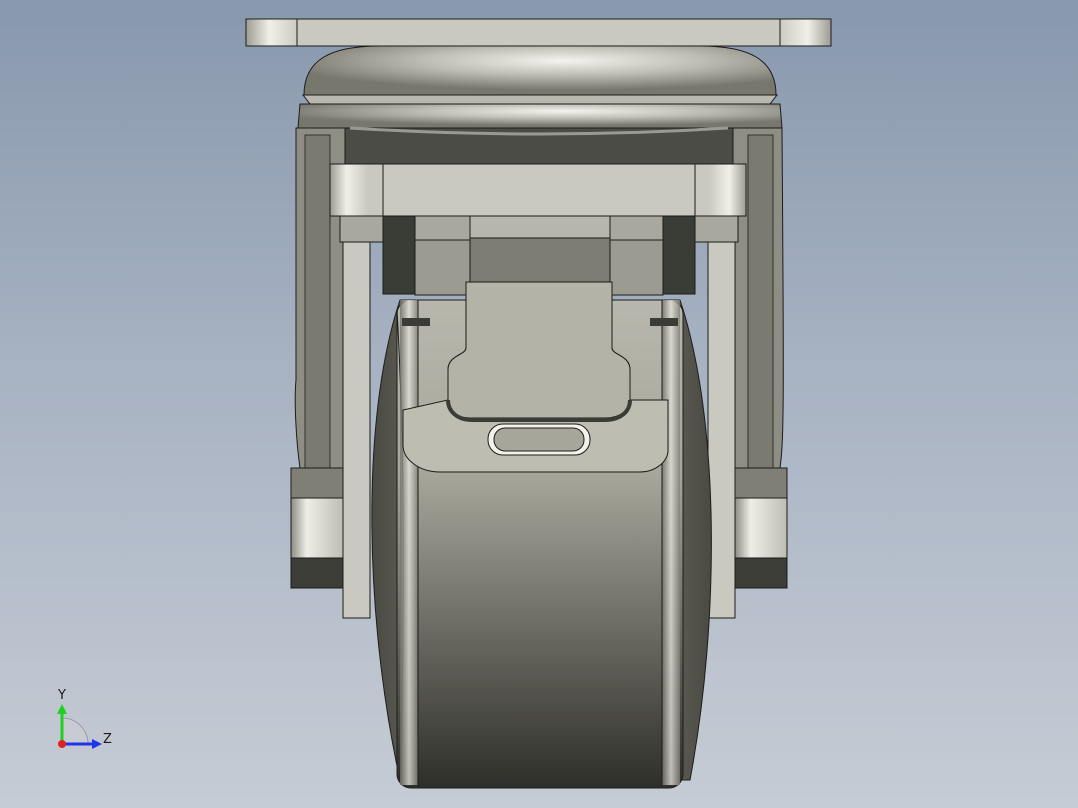 The height and width of the screenshot is (808, 1078). Describe the element at coordinates (107, 739) in the screenshot. I see `axis-z-label: Z` at that location.